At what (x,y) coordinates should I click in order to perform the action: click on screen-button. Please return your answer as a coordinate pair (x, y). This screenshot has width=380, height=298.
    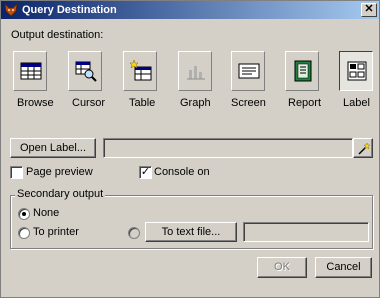
    Looking at the image, I should click on (248, 71).